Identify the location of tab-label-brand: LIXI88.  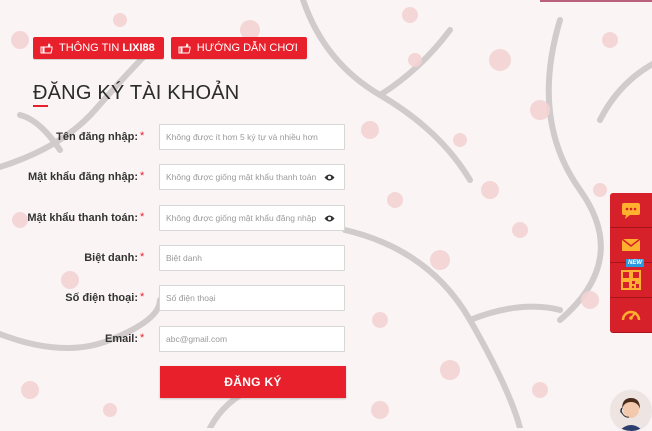
(138, 48).